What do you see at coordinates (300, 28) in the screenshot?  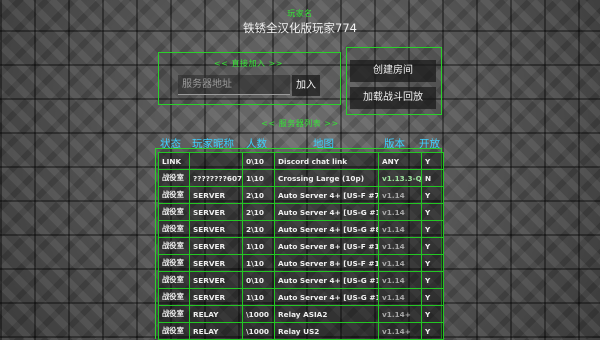 I see `player-name: 铁锈全汉化版玩家774` at bounding box center [300, 28].